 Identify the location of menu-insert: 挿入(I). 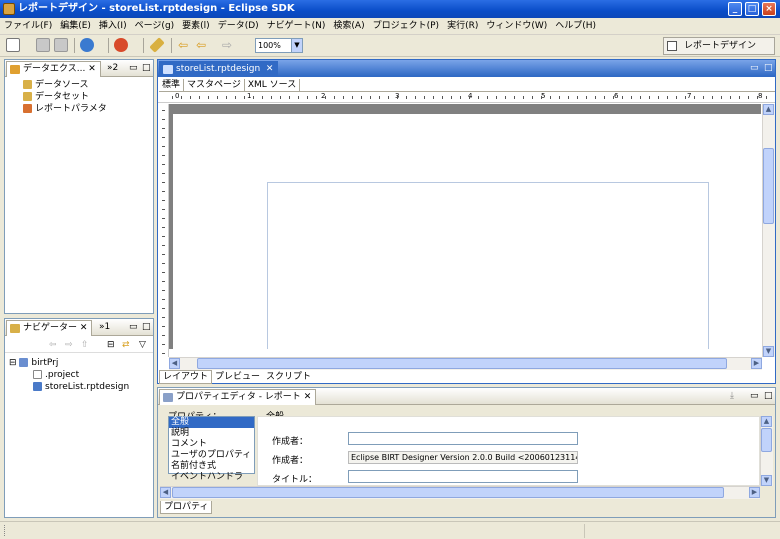
(113, 26).